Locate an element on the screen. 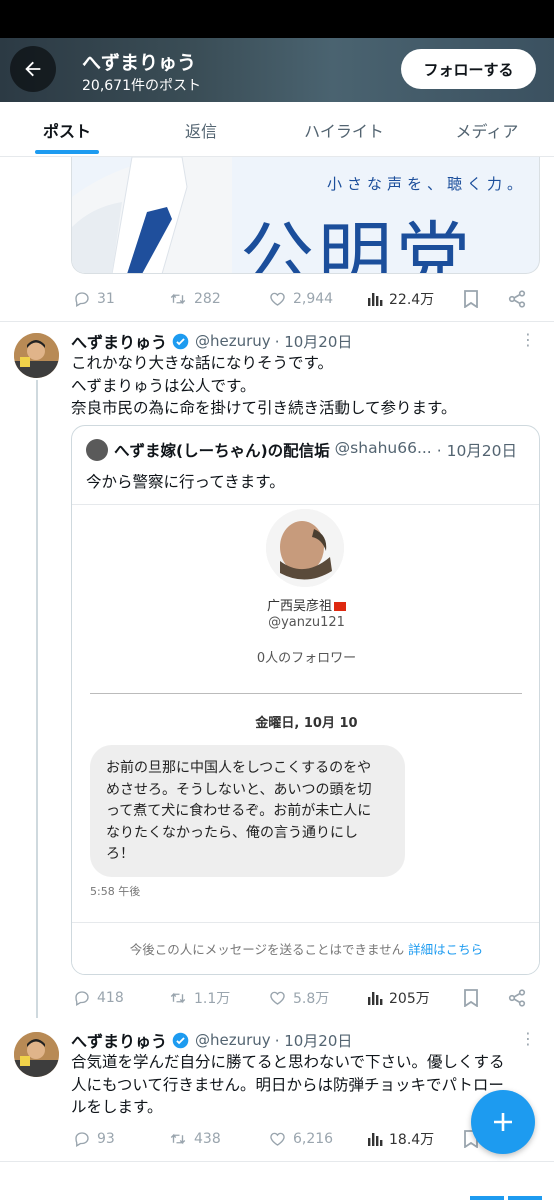 This screenshot has width=554, height=1200. dm-date: 金曜日, 10月 10 is located at coordinates (306, 723).